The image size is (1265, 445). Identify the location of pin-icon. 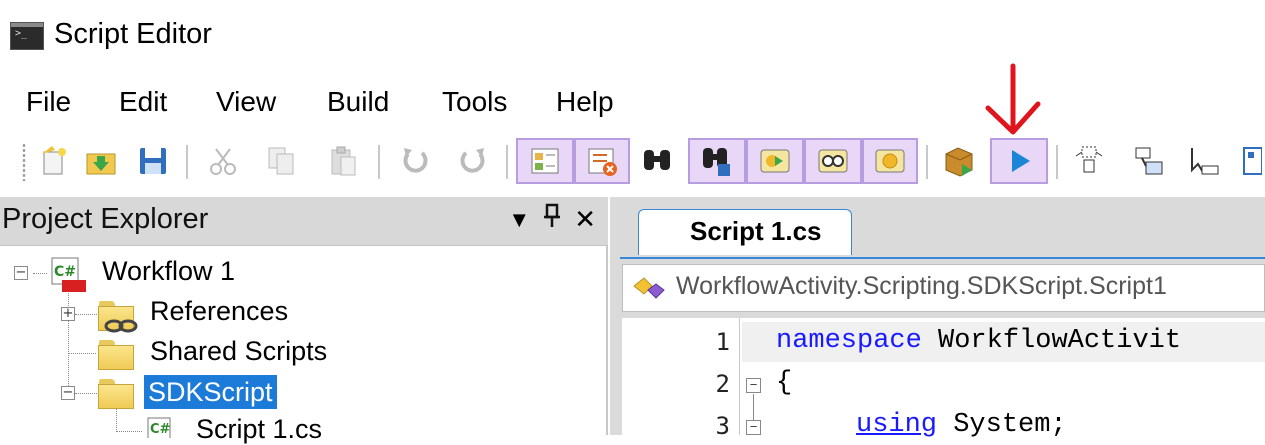
(552, 219).